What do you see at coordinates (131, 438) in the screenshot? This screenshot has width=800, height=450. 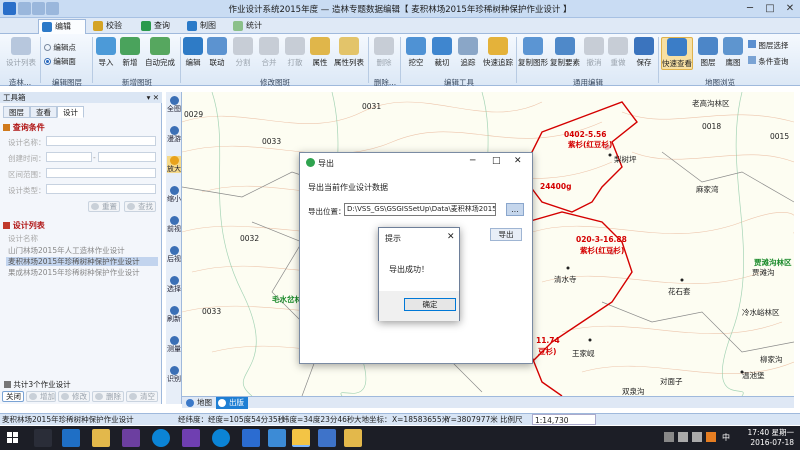 I see `visual-studio-icon` at bounding box center [131, 438].